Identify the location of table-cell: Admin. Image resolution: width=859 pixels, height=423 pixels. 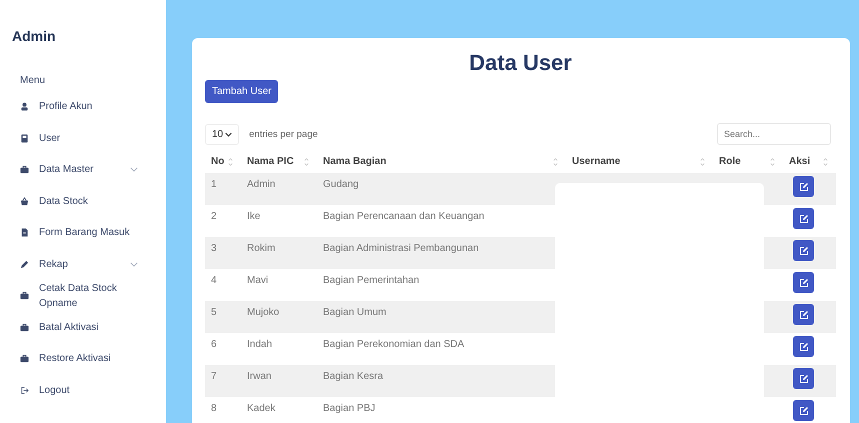
(261, 184).